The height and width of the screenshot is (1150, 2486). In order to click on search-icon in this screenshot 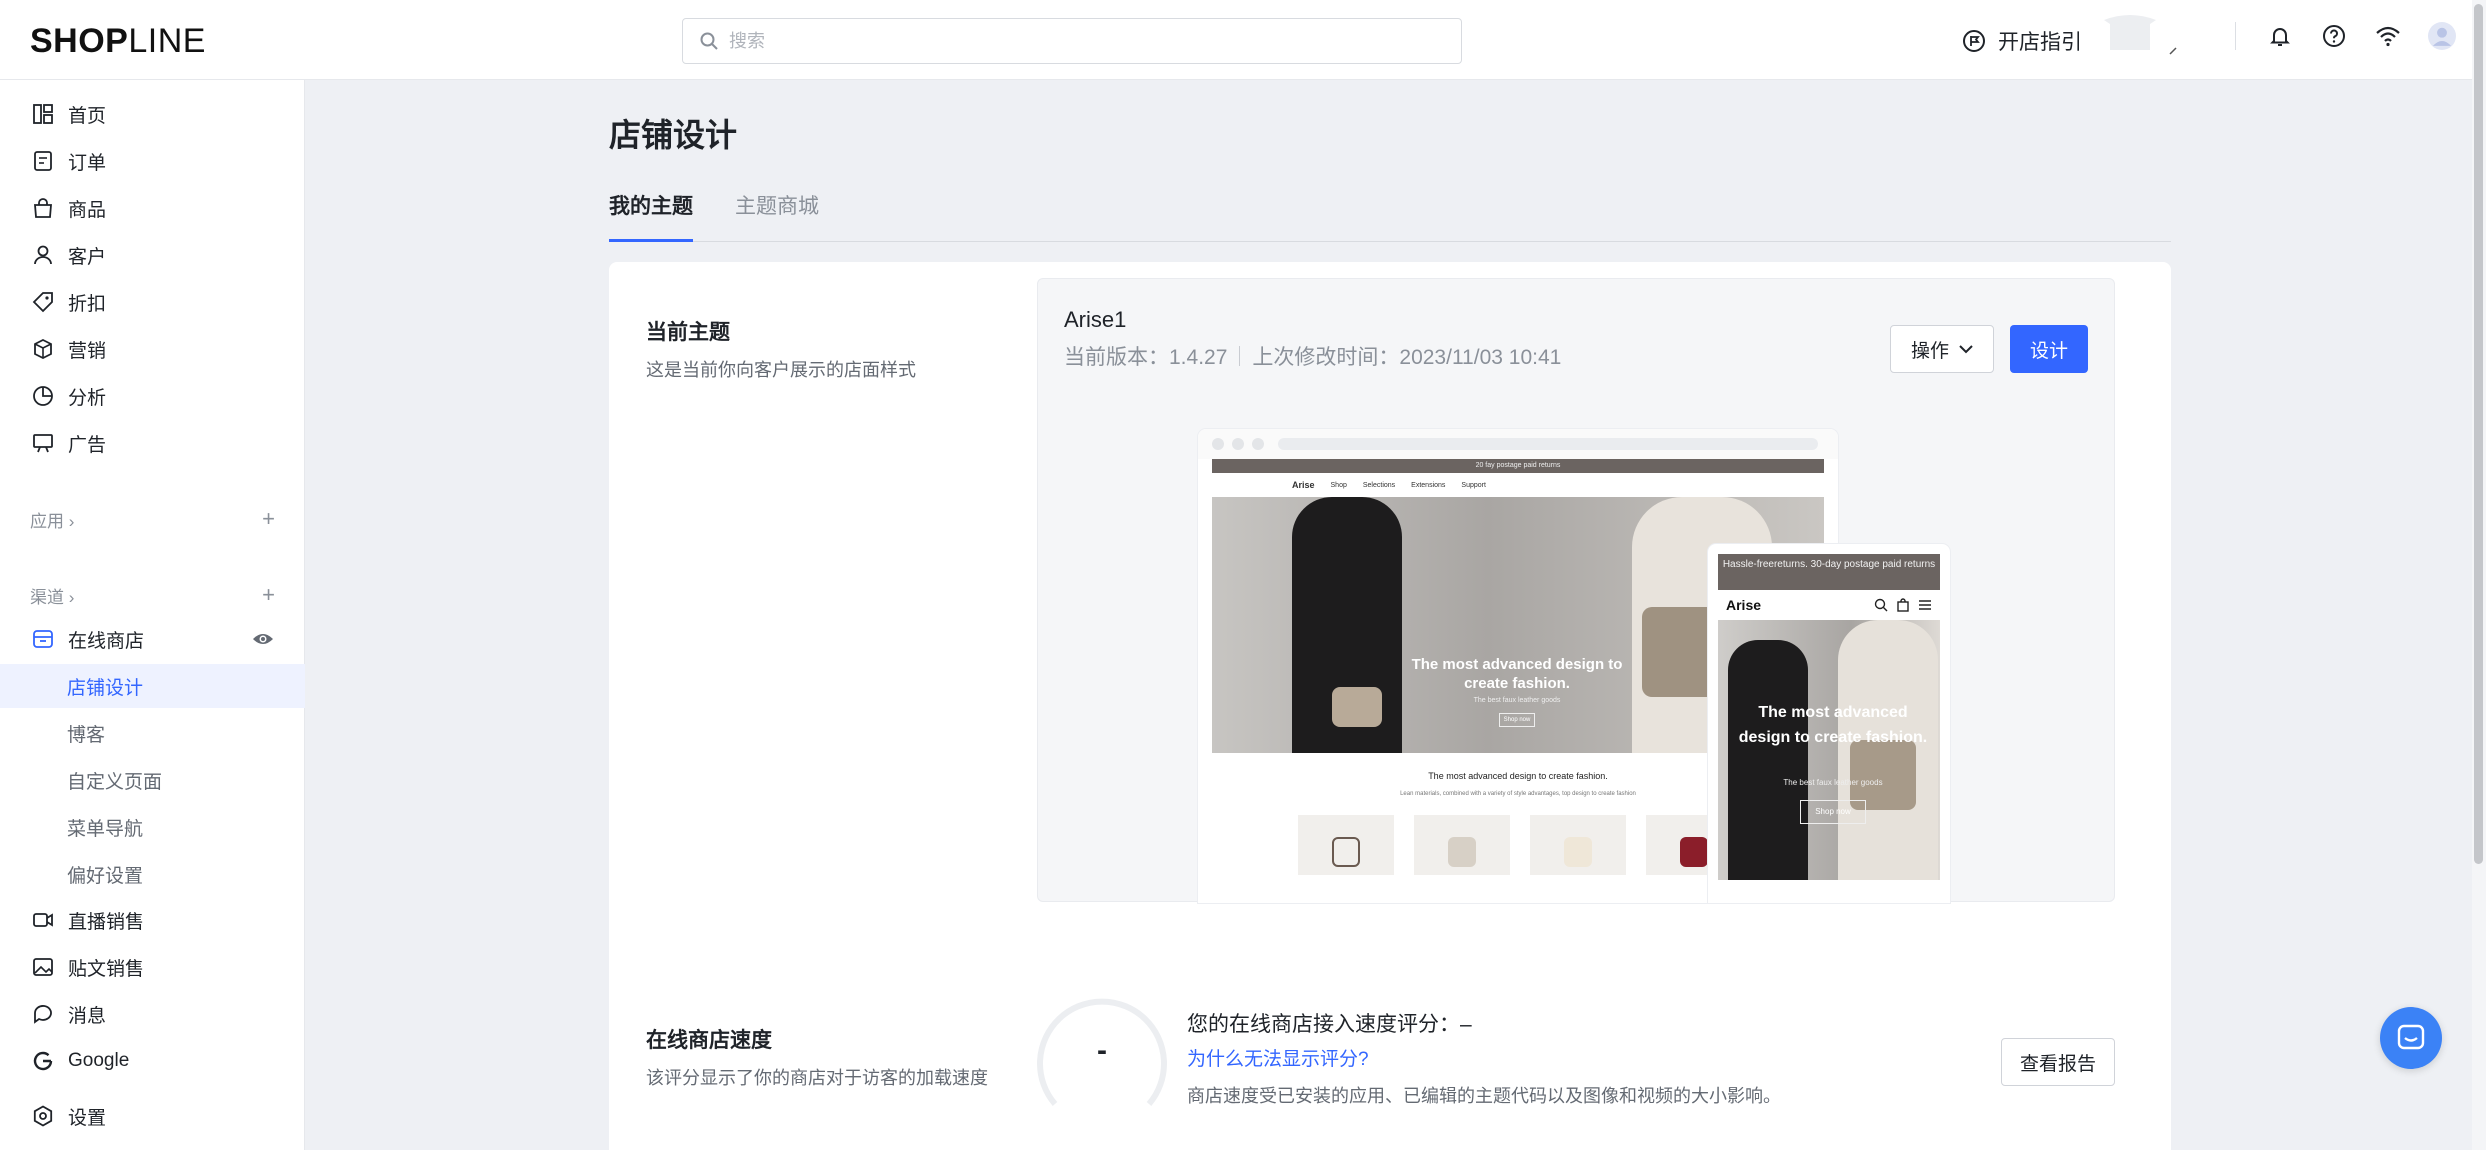, I will do `click(709, 41)`.